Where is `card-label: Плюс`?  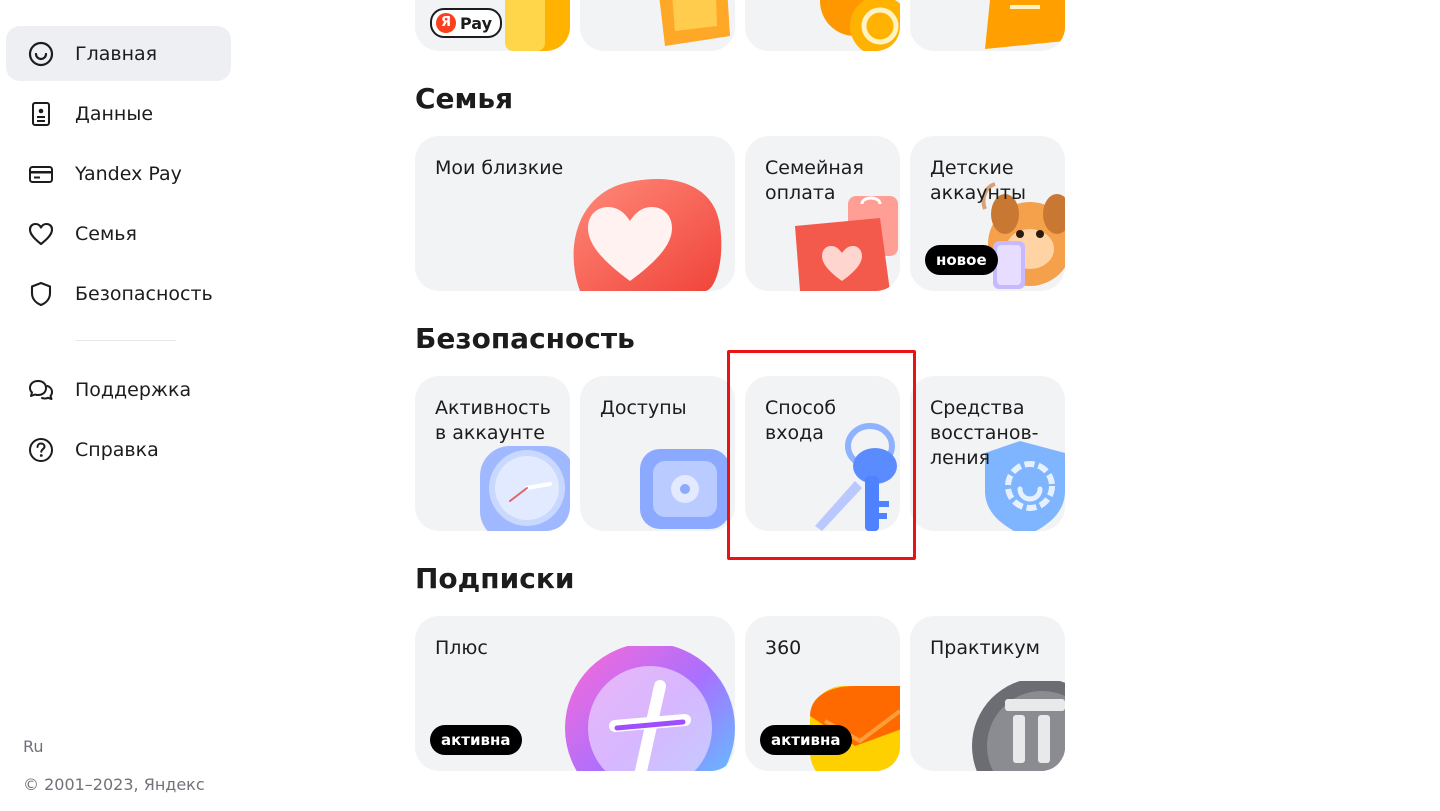 card-label: Плюс is located at coordinates (461, 648).